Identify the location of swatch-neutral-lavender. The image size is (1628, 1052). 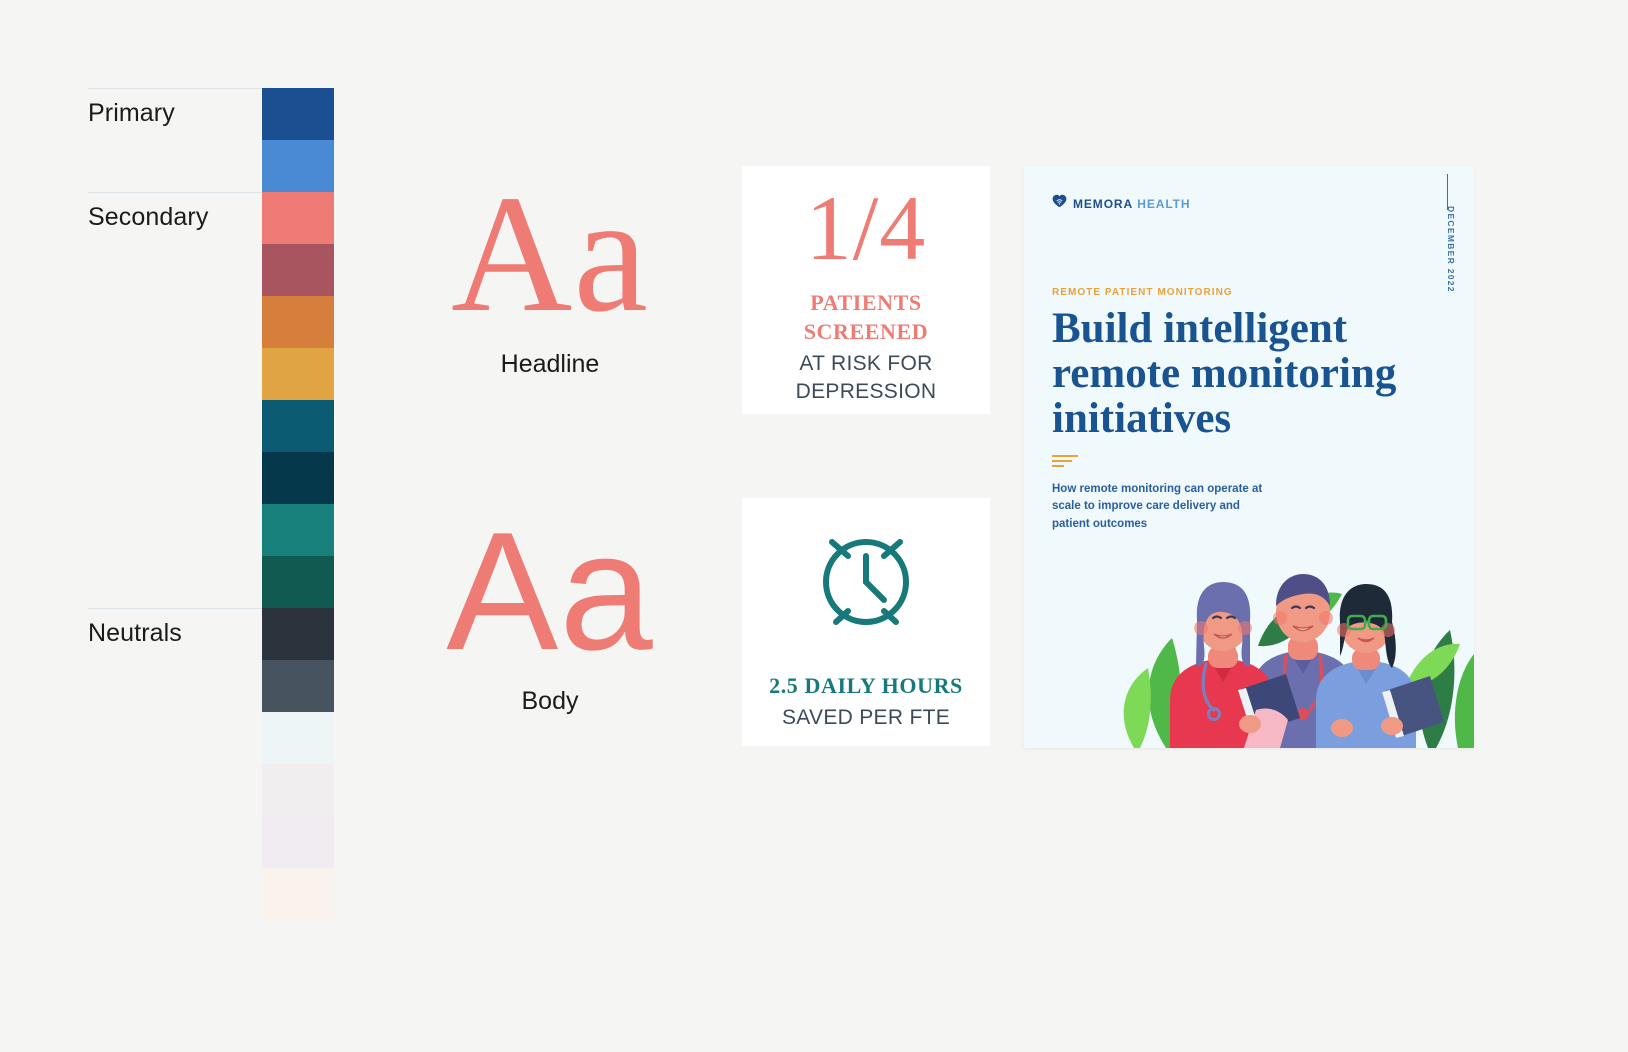
(298, 842).